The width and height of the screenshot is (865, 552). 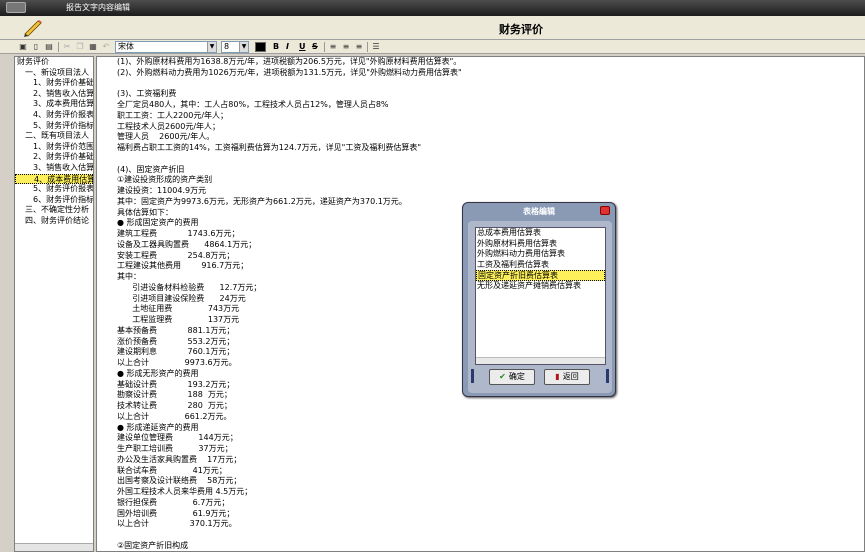 I want to click on format-toolbar: ▣ ▯ ▤ ✂ ❐ ▦ ↶ 宋体 ▼ 8 ▼ B I U S ≡ ≡ ≡ ☰, so click(x=432, y=47).